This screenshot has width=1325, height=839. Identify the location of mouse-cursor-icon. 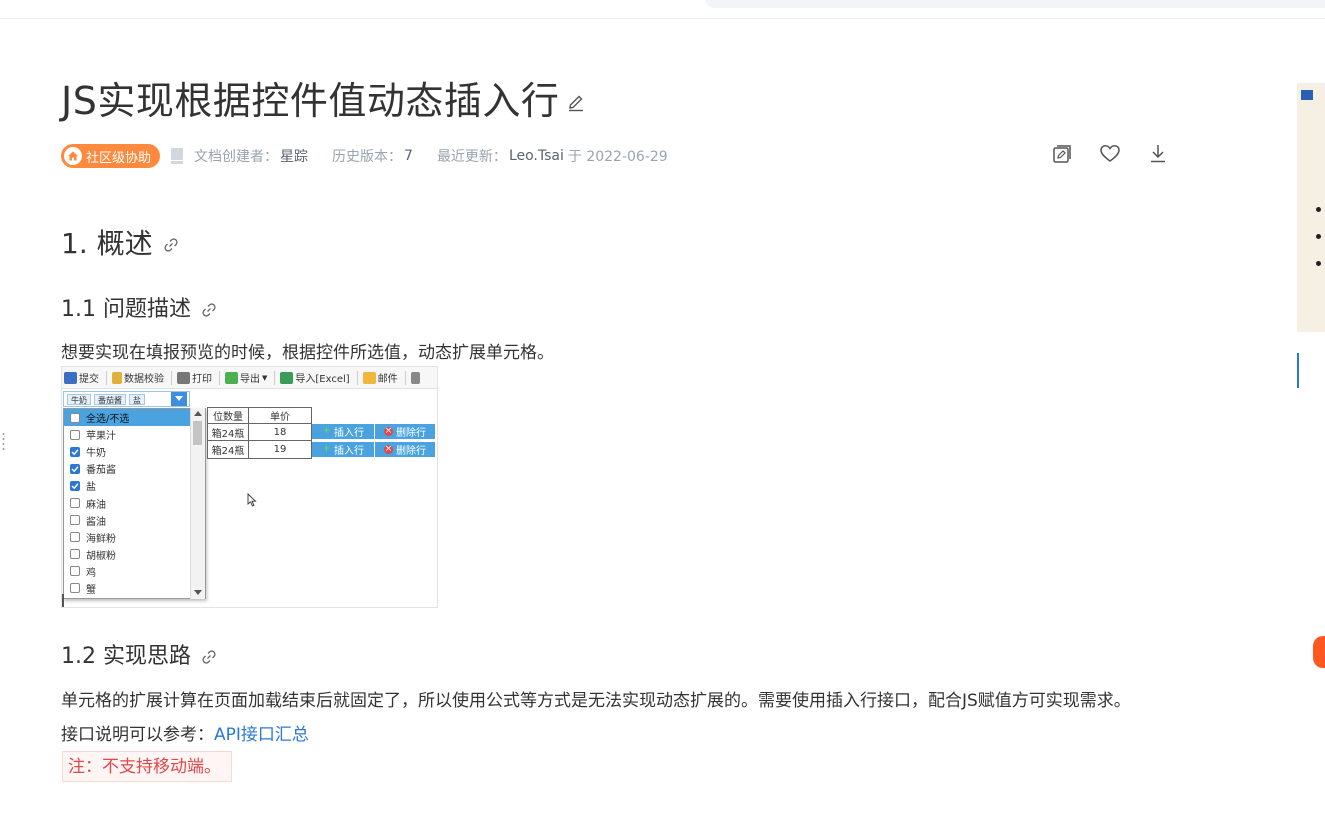
(252, 500).